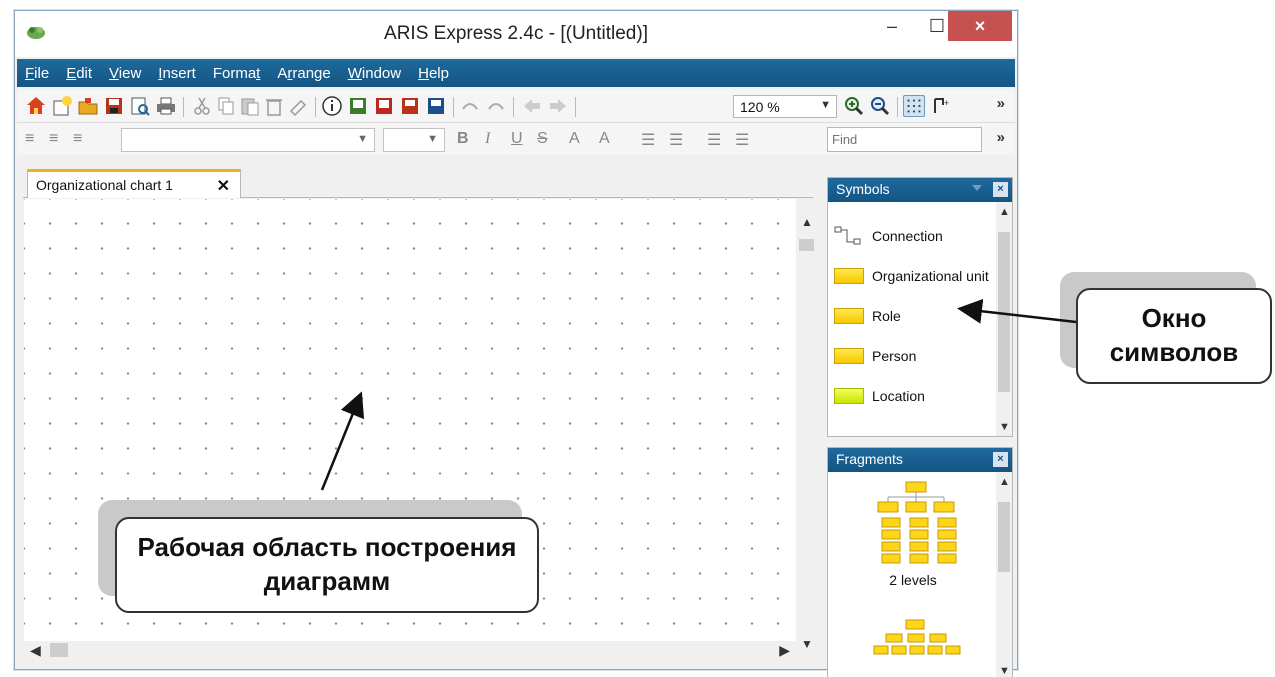 This screenshot has height=677, width=1275. I want to click on symbol-connection: Connection, so click(888, 236).